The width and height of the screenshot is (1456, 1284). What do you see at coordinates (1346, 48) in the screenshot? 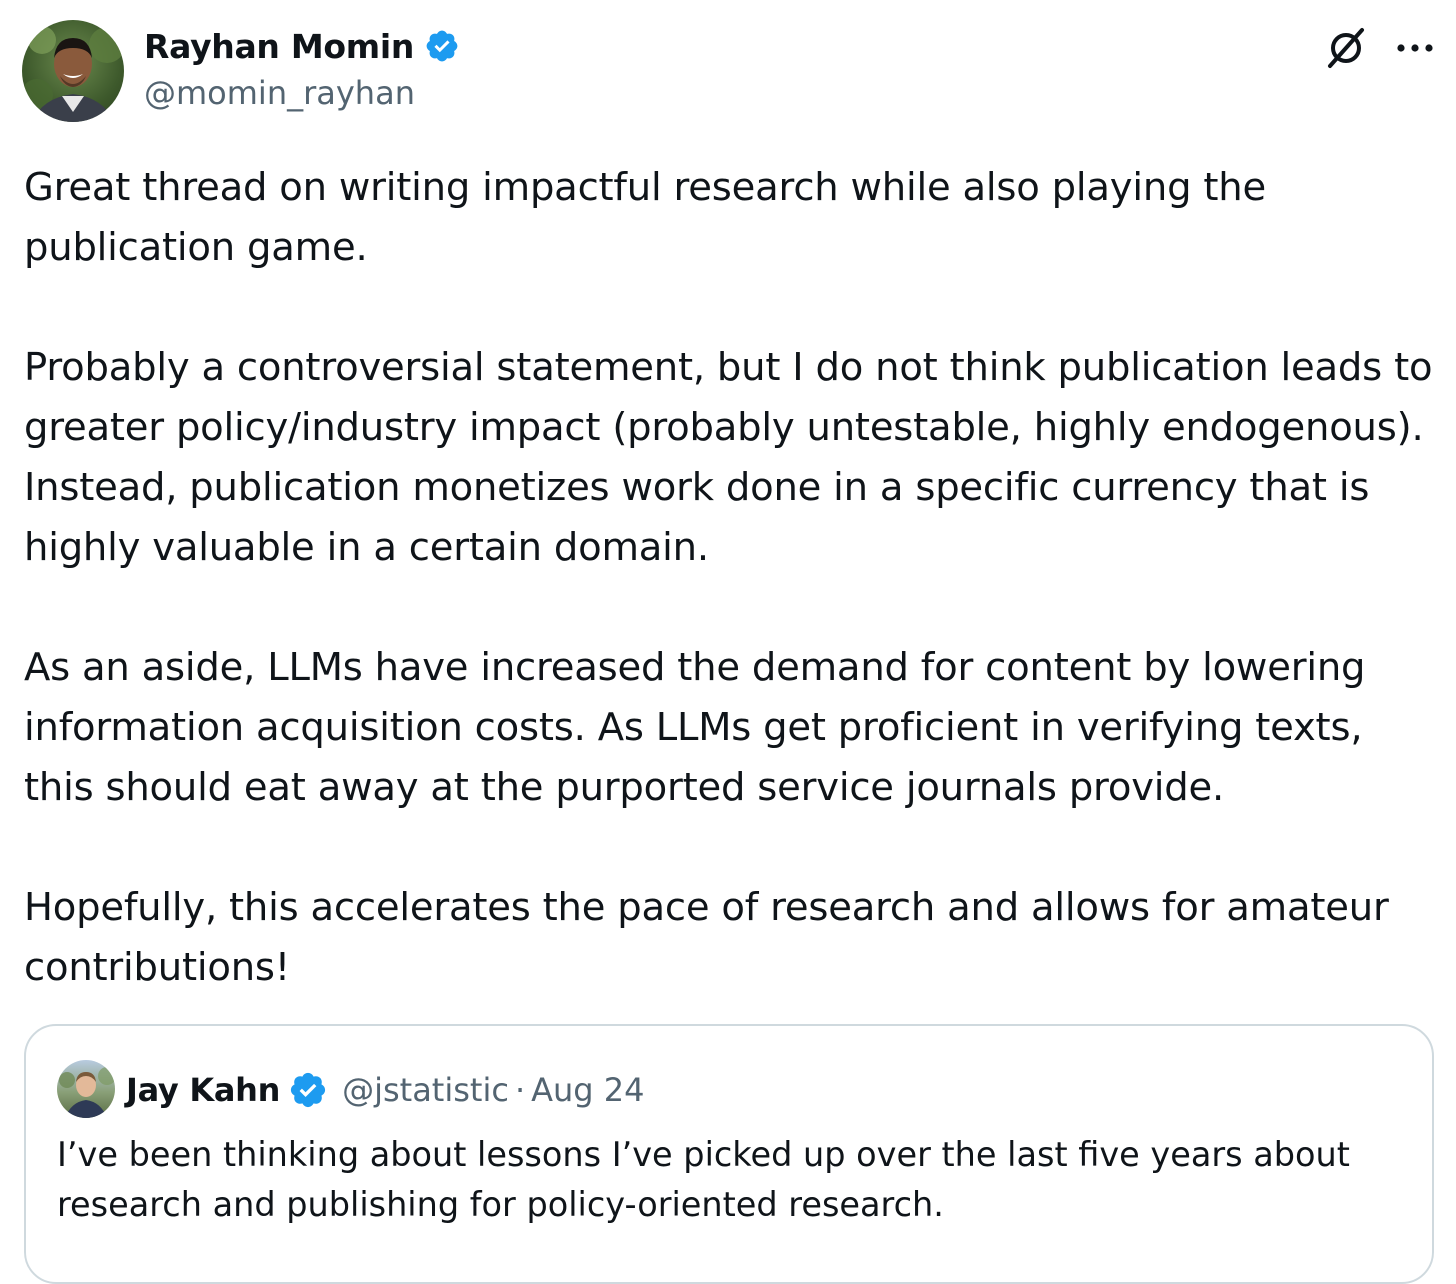
I see `grok-icon` at bounding box center [1346, 48].